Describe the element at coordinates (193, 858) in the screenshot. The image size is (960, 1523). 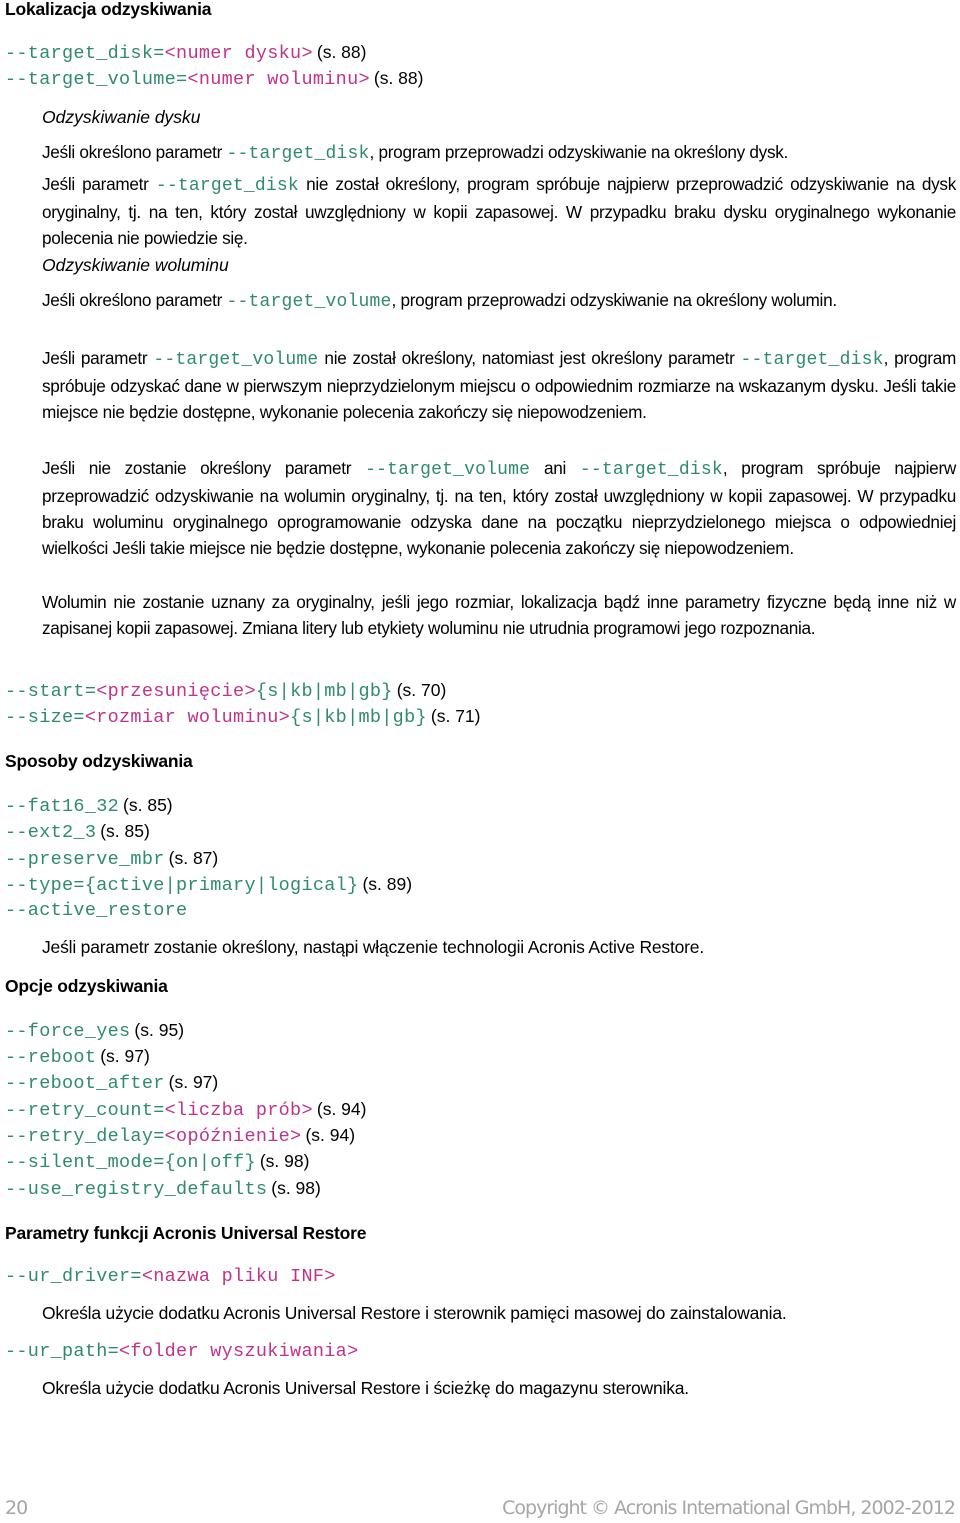
I see `page-ref: (s. 87)` at that location.